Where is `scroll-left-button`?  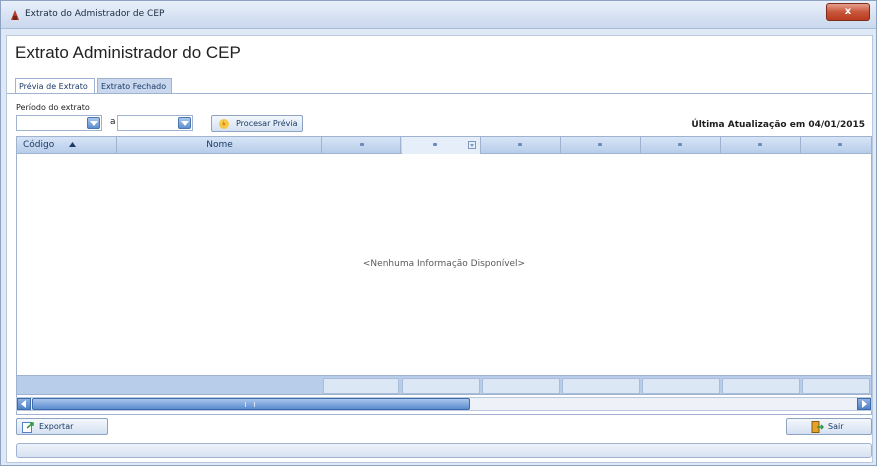
scroll-left-button is located at coordinates (24, 404).